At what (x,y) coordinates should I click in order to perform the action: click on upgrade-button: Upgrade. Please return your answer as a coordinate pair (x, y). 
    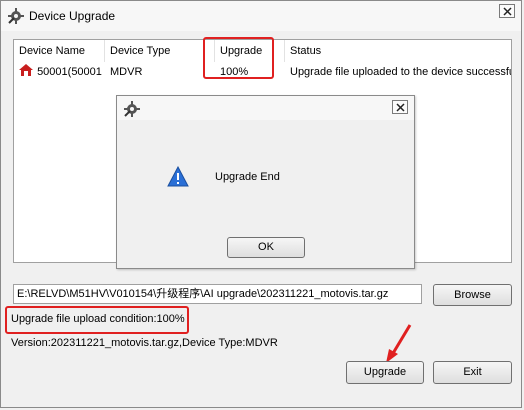
    Looking at the image, I should click on (385, 372).